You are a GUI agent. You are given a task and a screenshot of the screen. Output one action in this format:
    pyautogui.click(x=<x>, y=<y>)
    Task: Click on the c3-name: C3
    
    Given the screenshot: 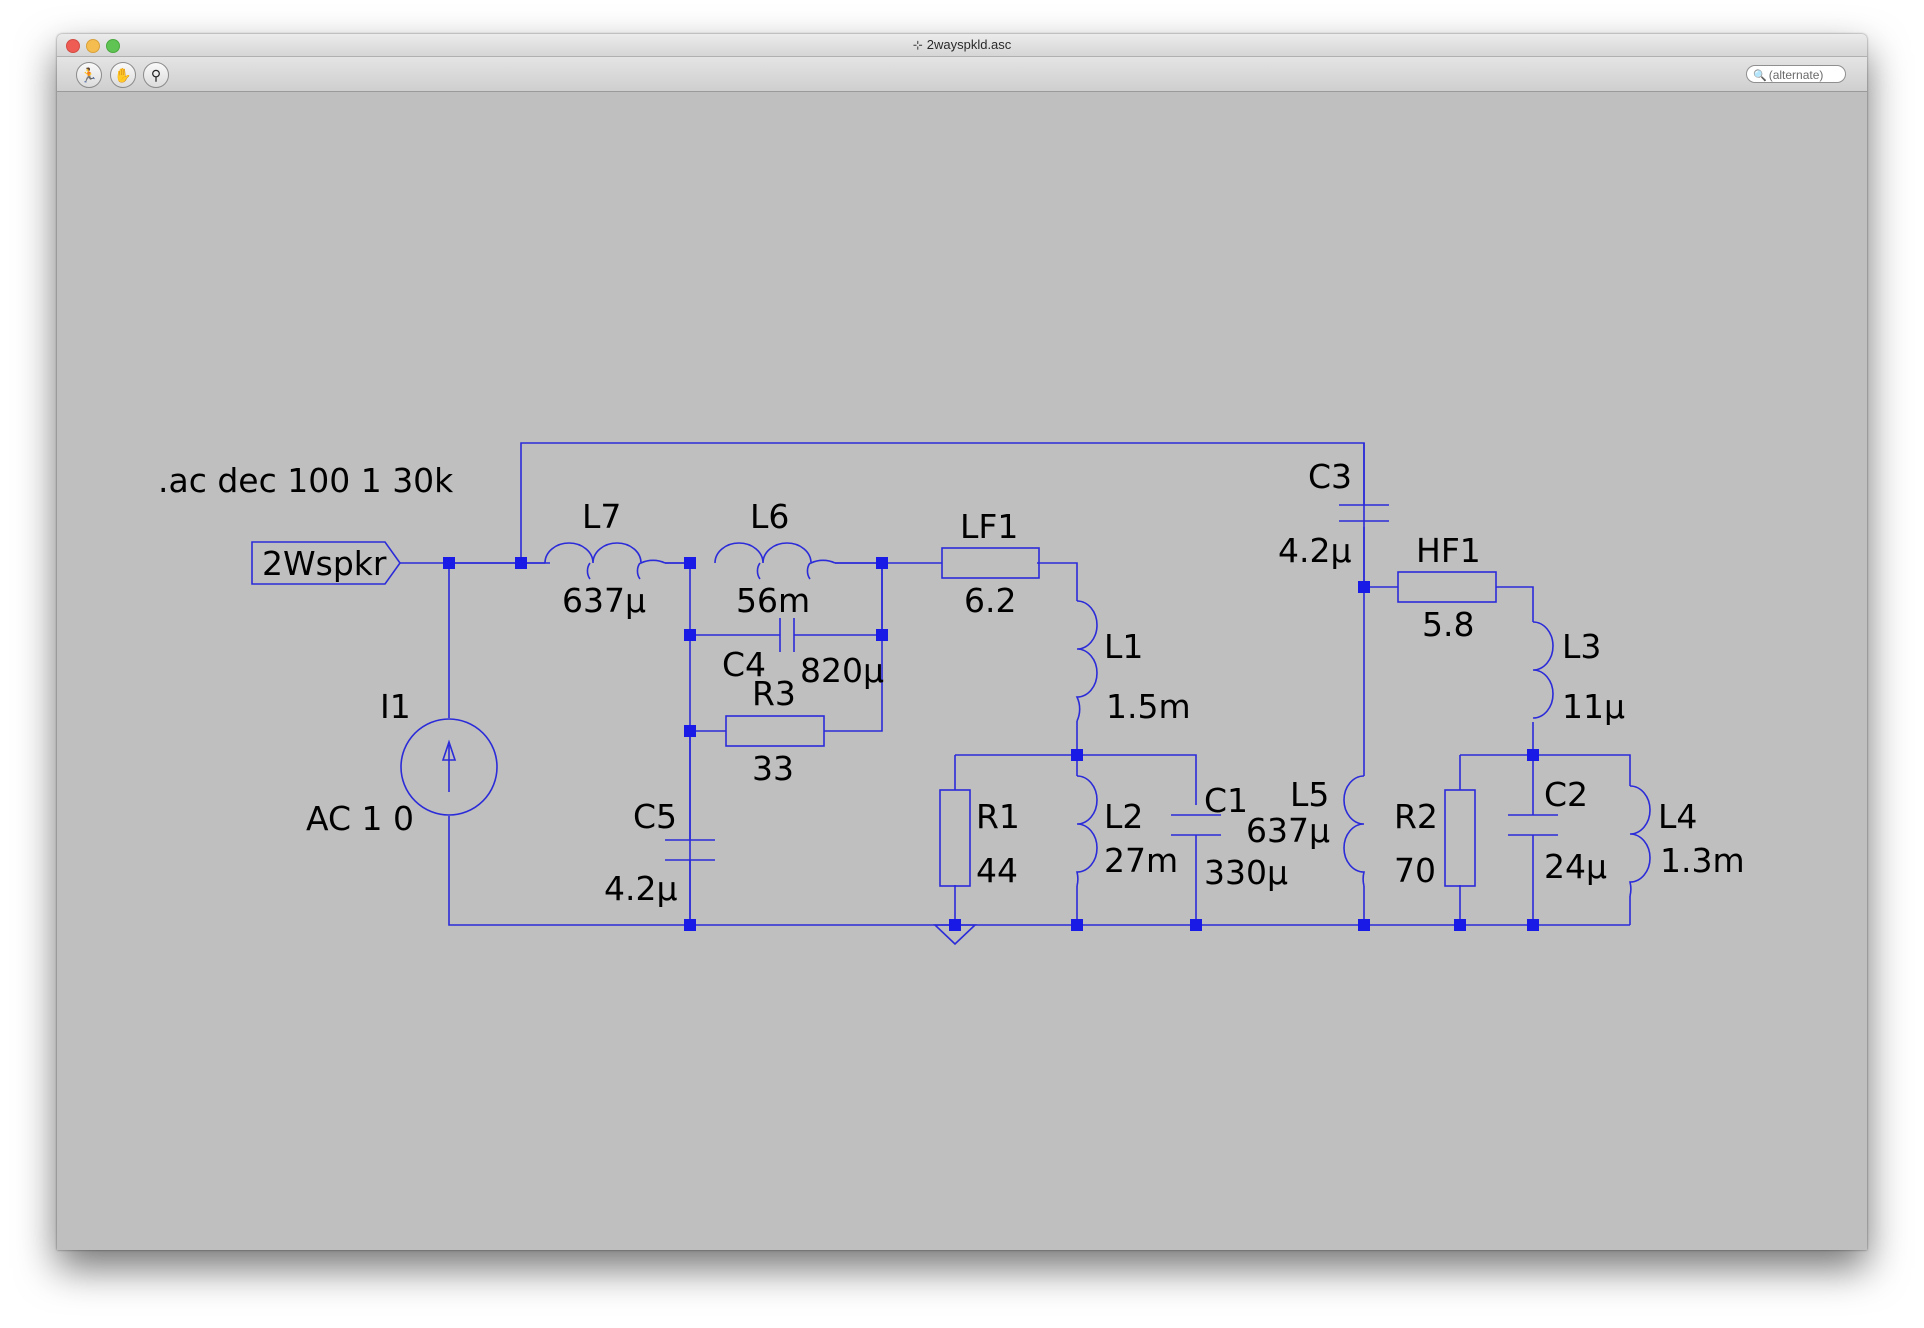 What is the action you would take?
    pyautogui.click(x=1330, y=476)
    